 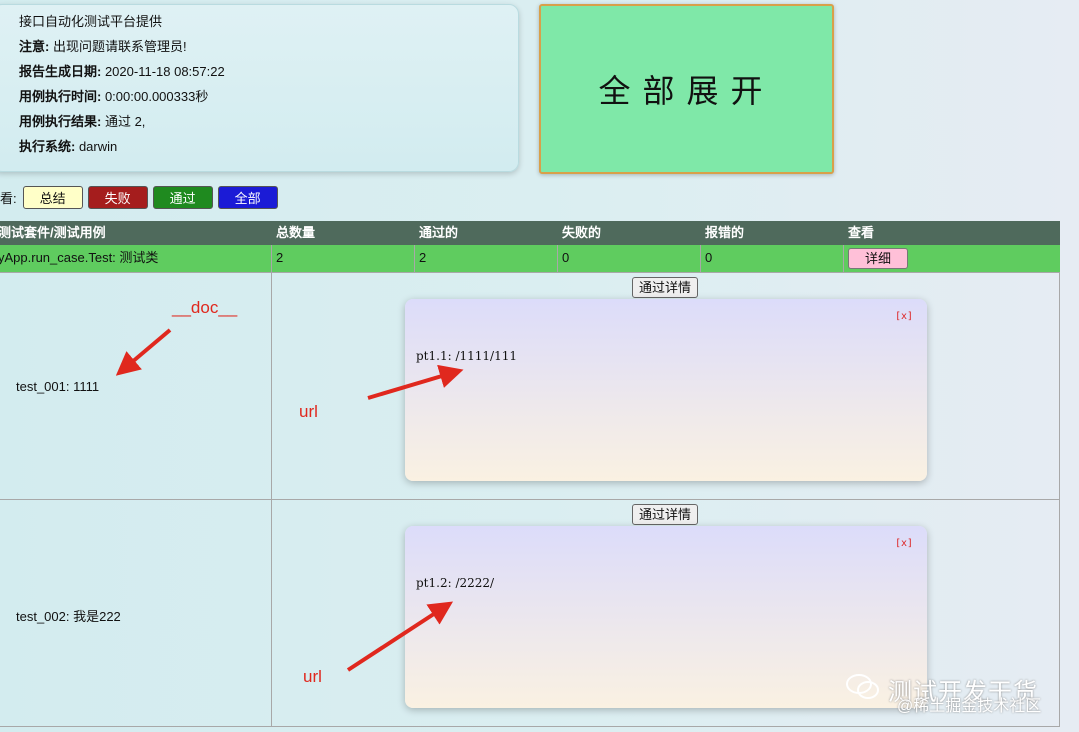 What do you see at coordinates (114, 96) in the screenshot?
I see `exec-time-line: 用例执行时间: 0:00:00.000333秒` at bounding box center [114, 96].